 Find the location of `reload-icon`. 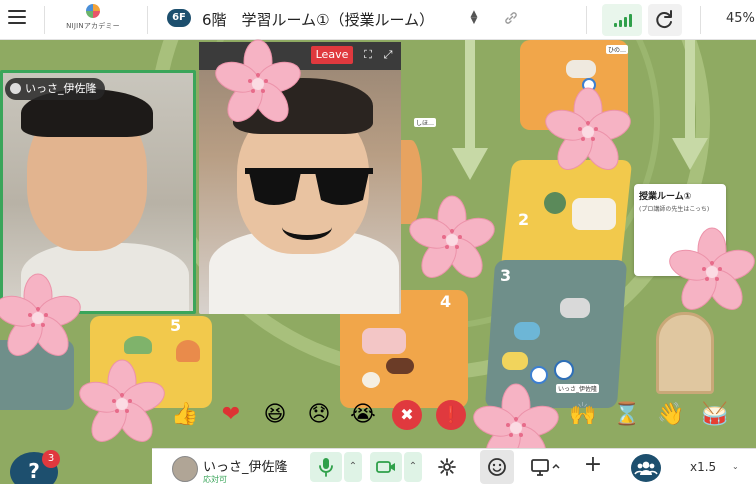

reload-icon is located at coordinates (664, 19).